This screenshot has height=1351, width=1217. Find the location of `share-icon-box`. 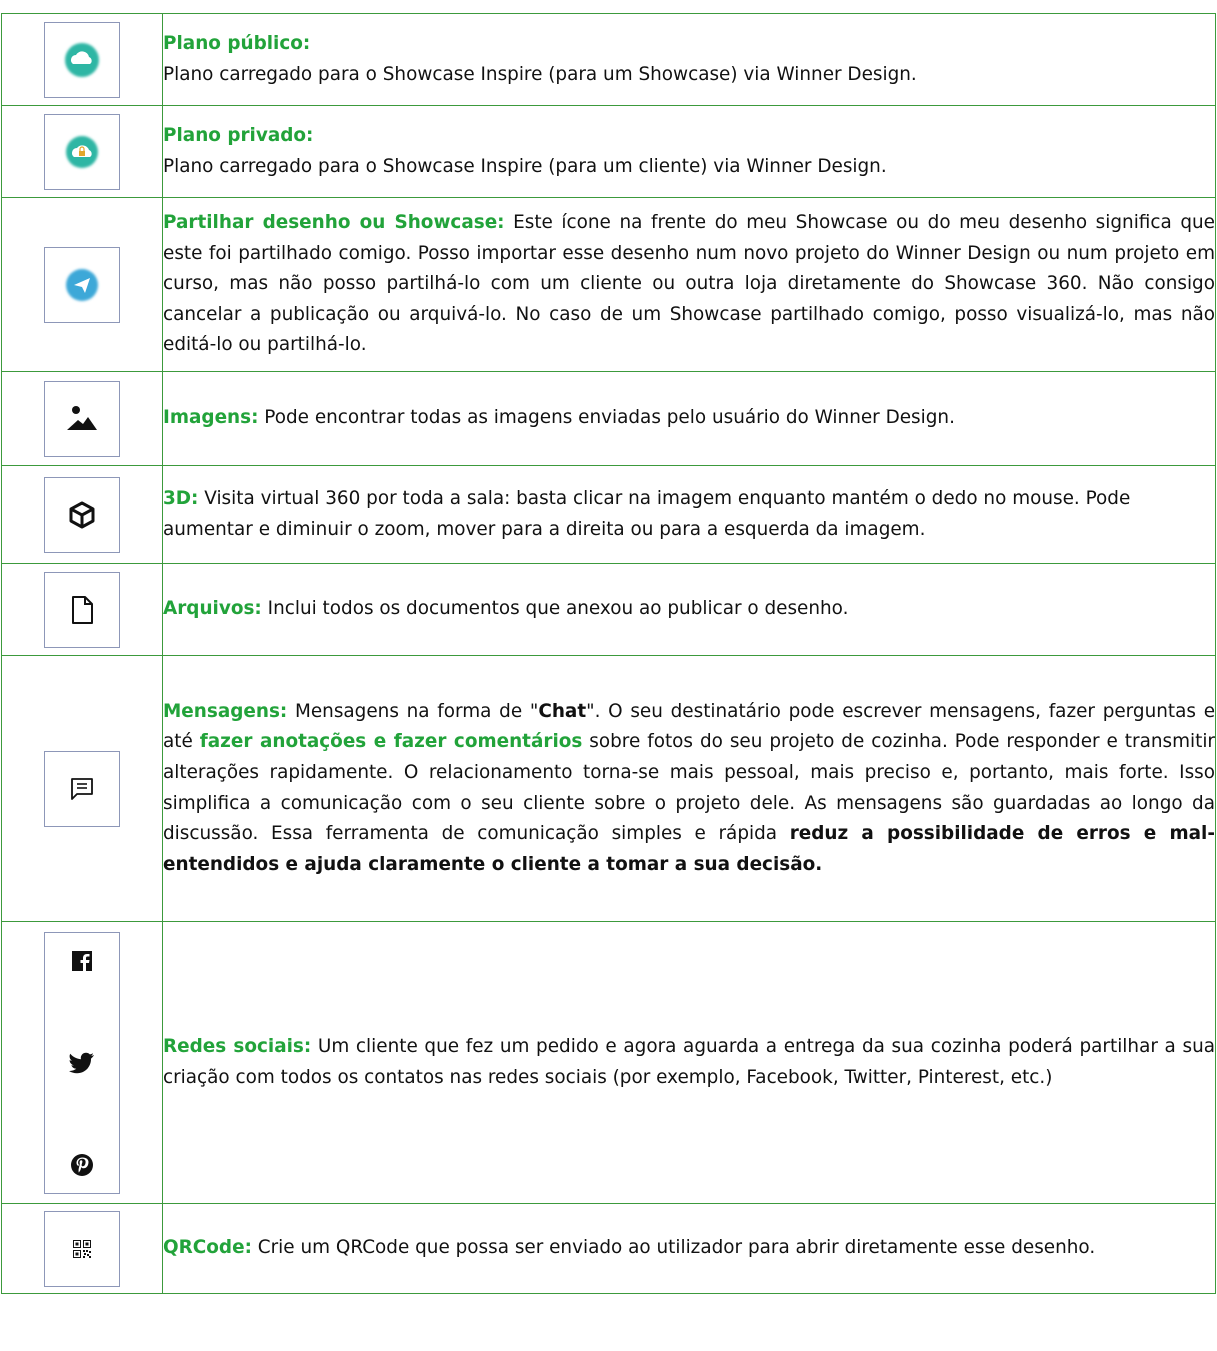

share-icon-box is located at coordinates (82, 284).